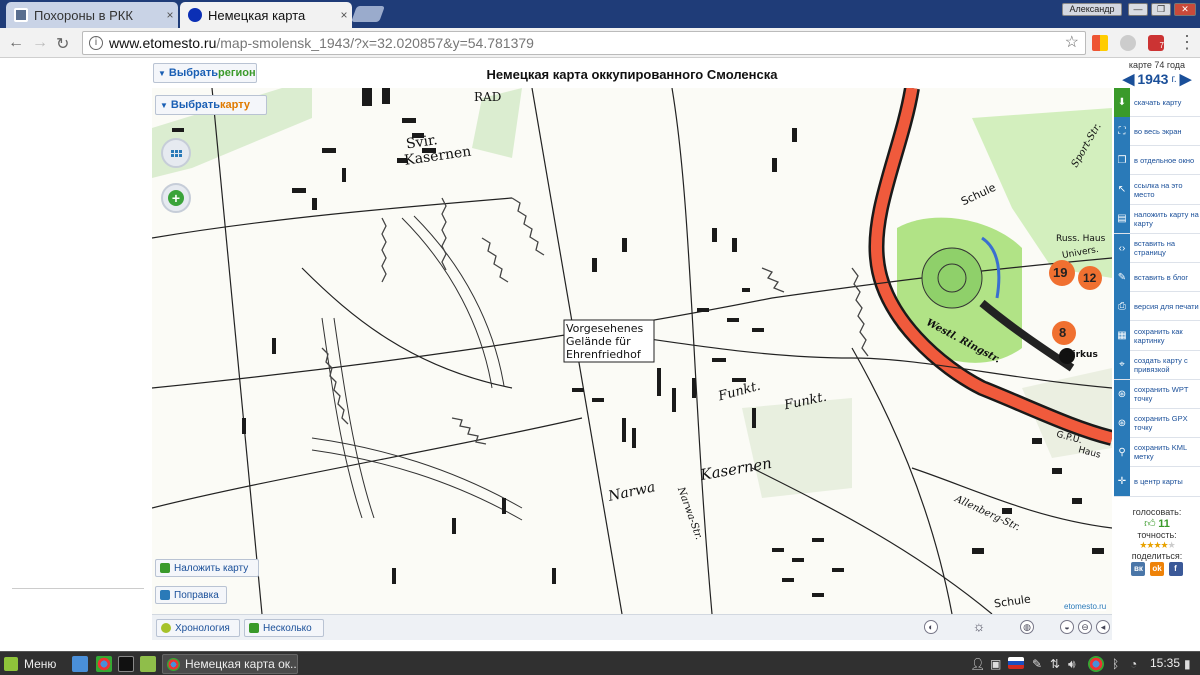  I want to click on map-label: RAD, so click(488, 97).